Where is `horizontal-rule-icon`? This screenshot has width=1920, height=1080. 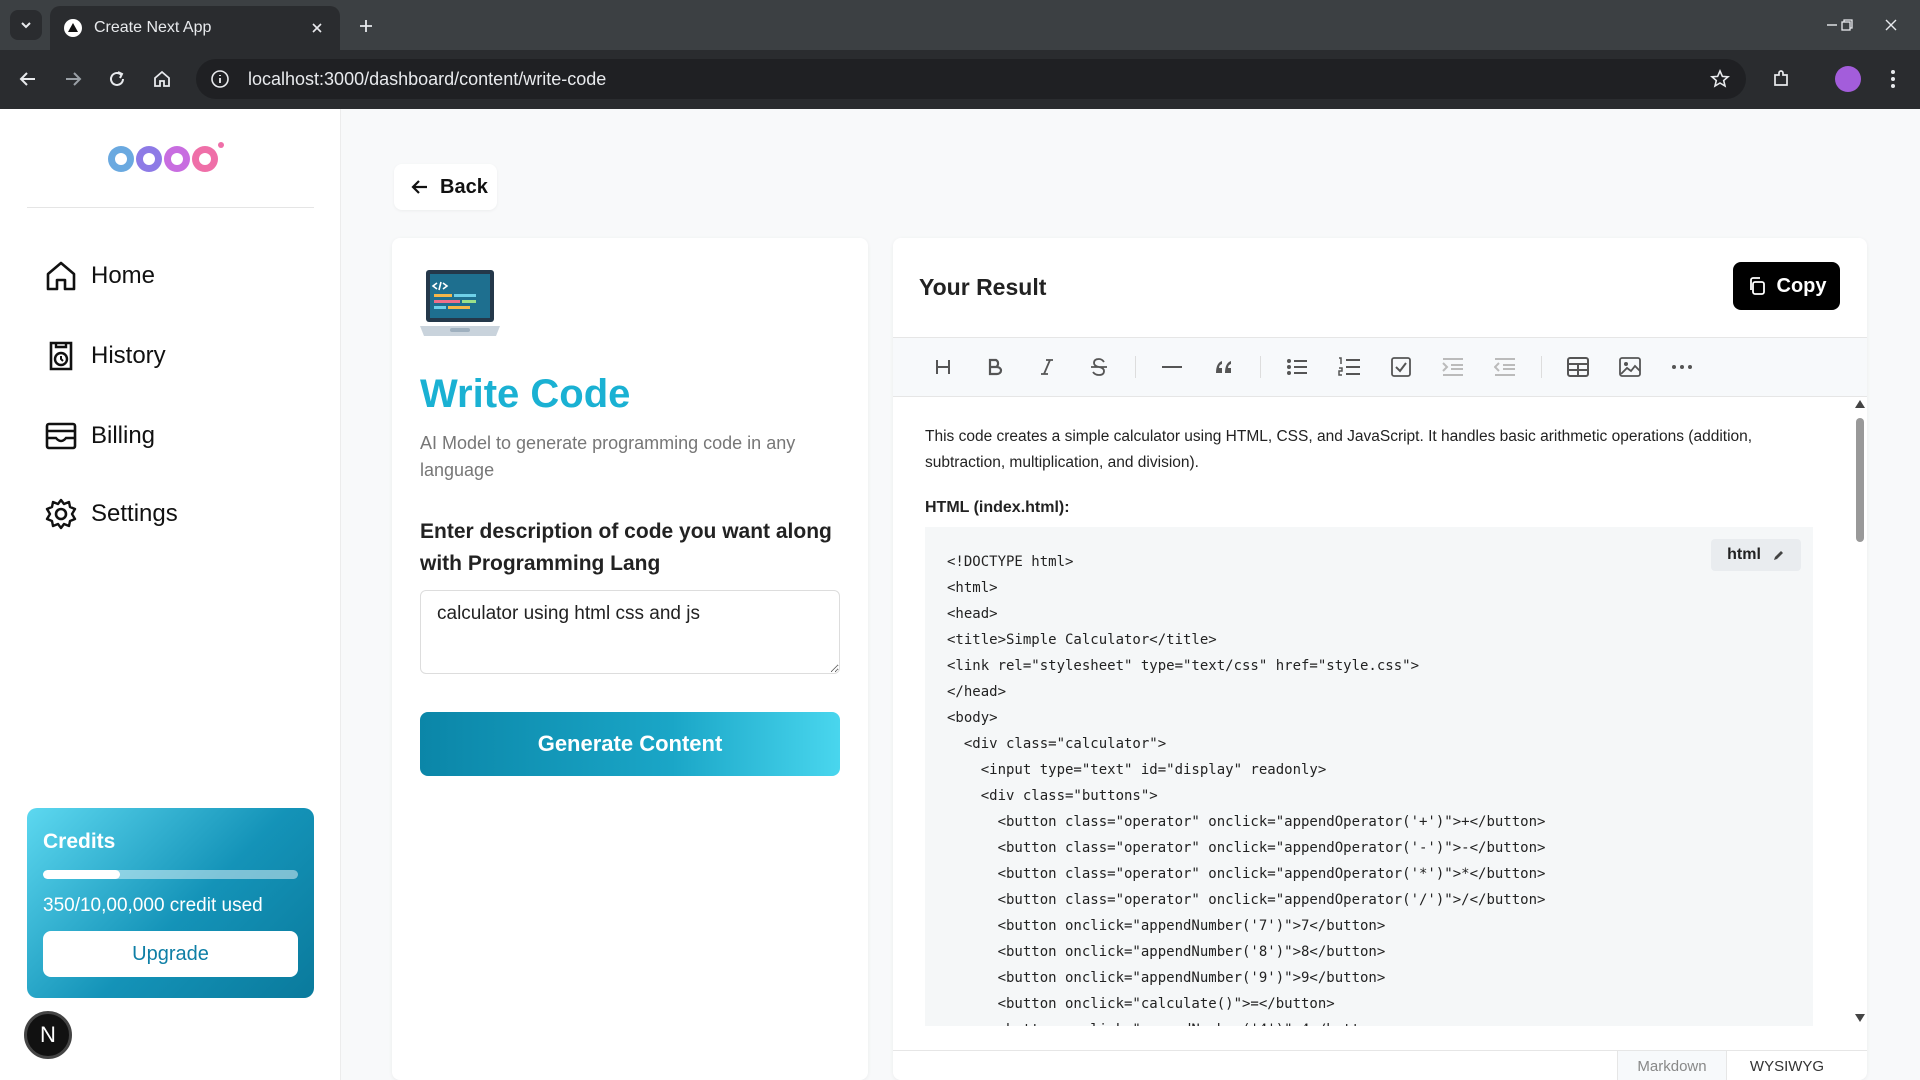
horizontal-rule-icon is located at coordinates (1172, 367).